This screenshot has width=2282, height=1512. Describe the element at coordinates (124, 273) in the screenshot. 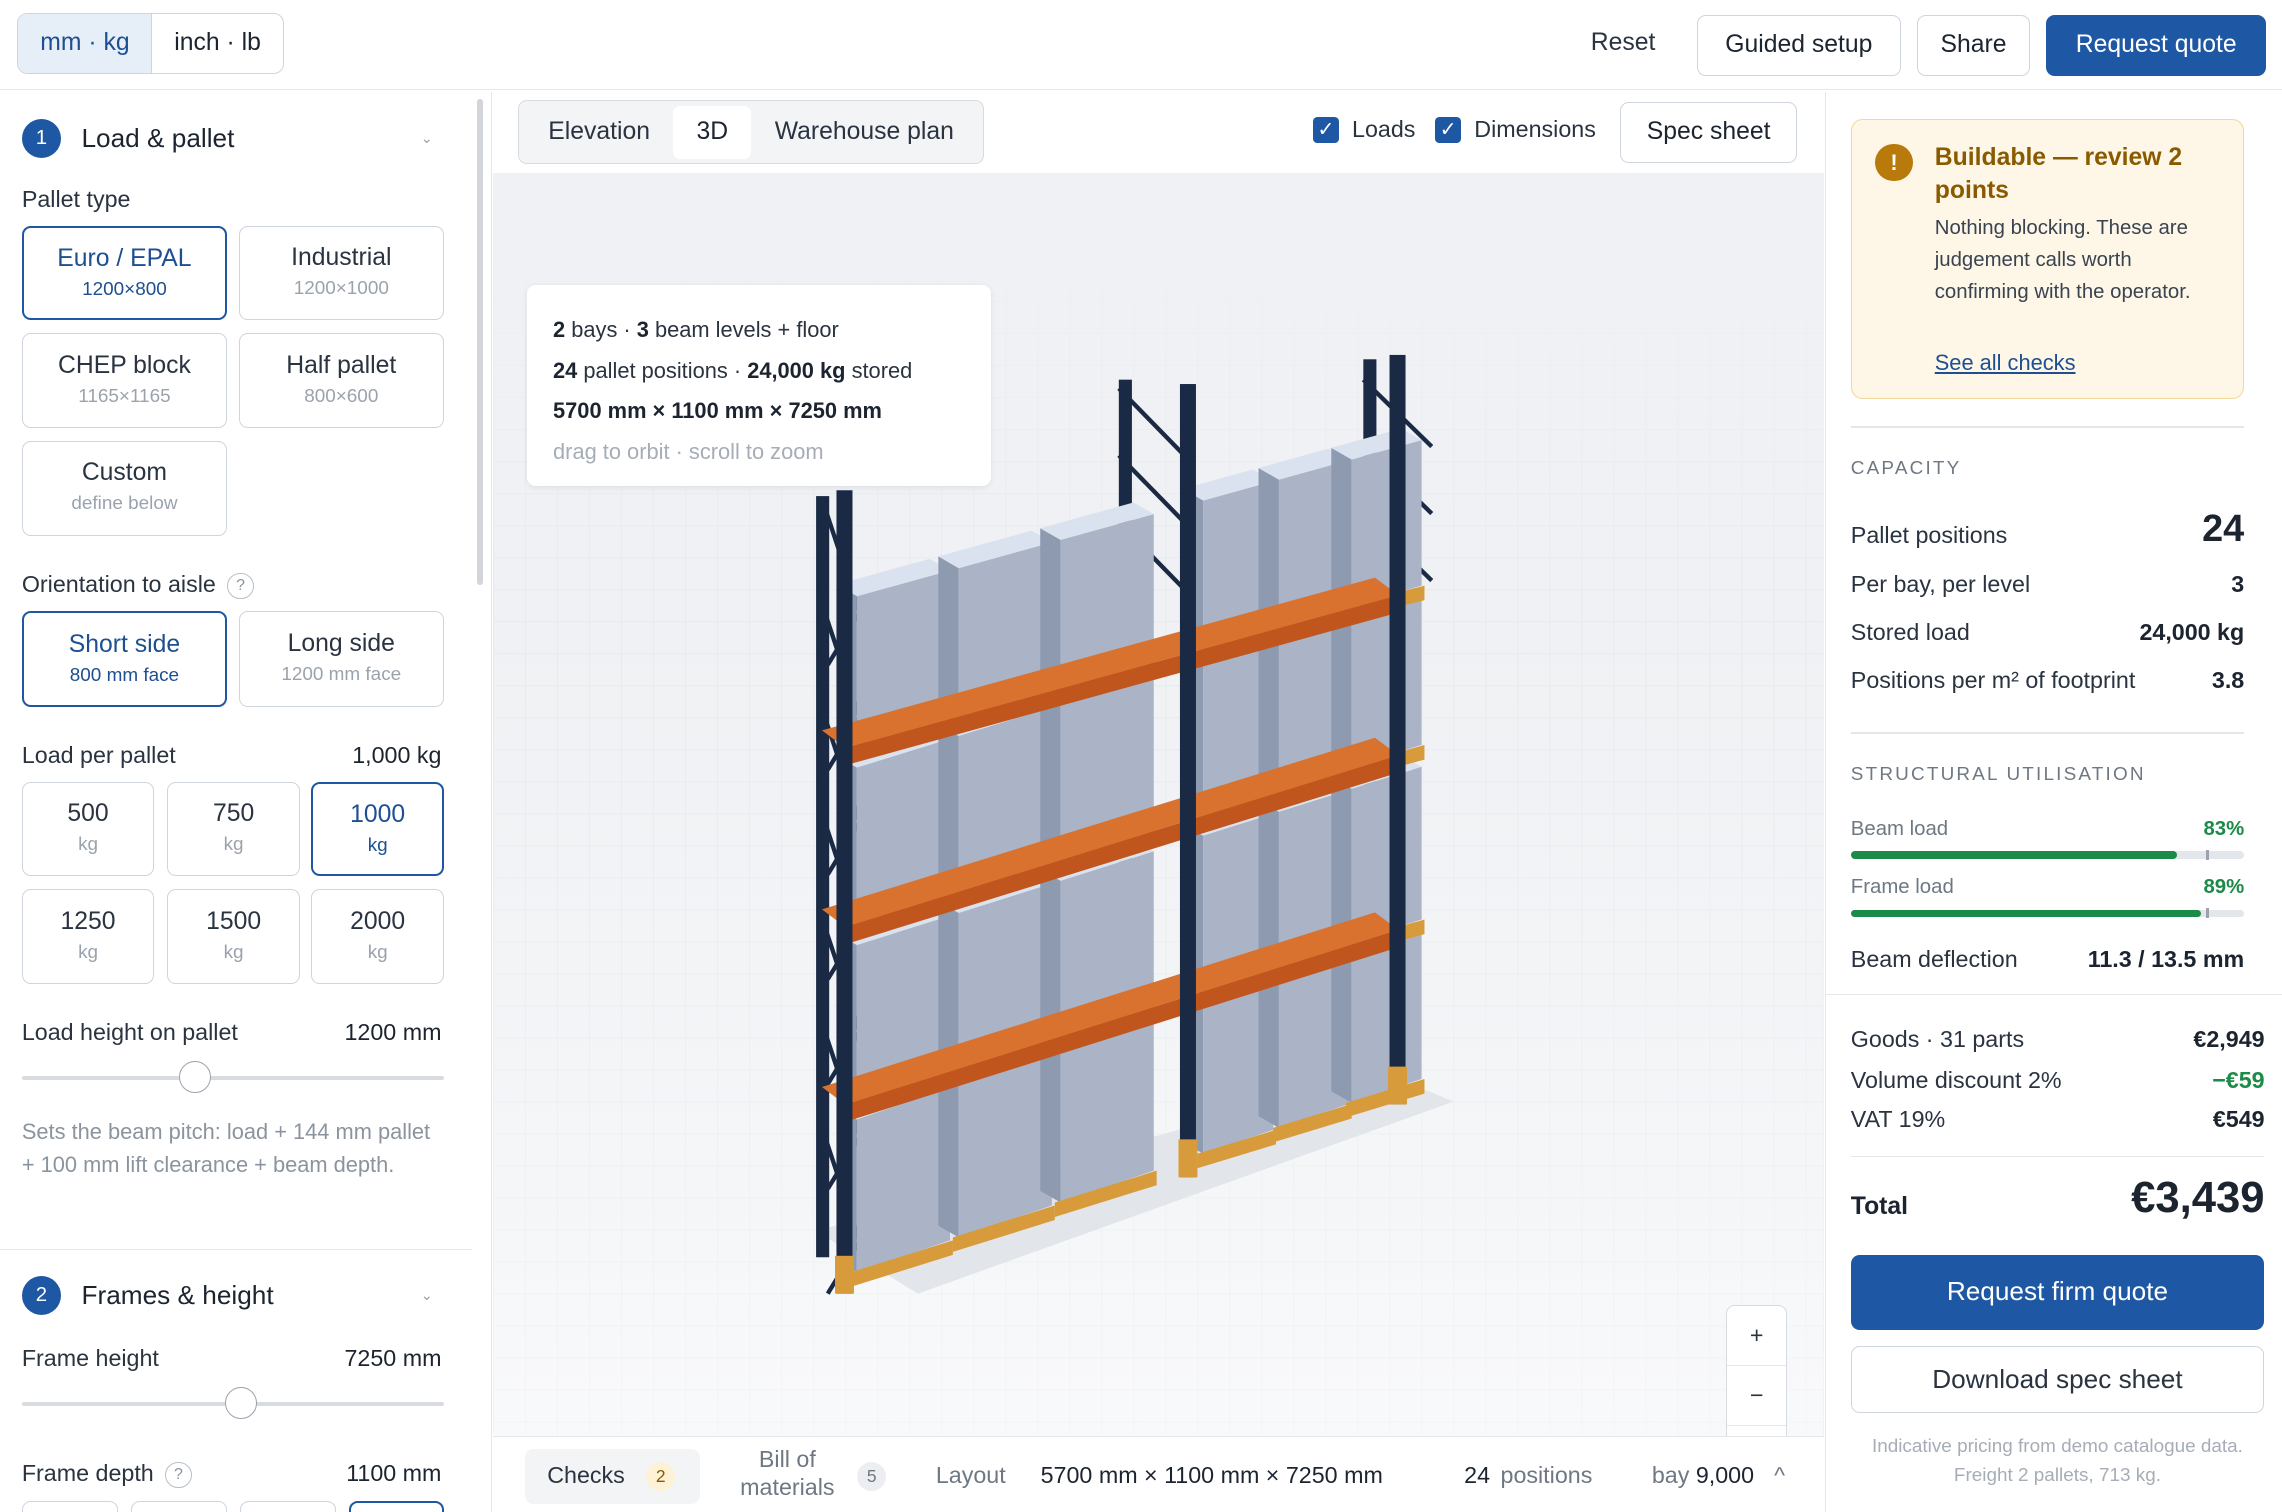

I see `pallet-option-euro: Euro / EPAL 1200×800` at that location.